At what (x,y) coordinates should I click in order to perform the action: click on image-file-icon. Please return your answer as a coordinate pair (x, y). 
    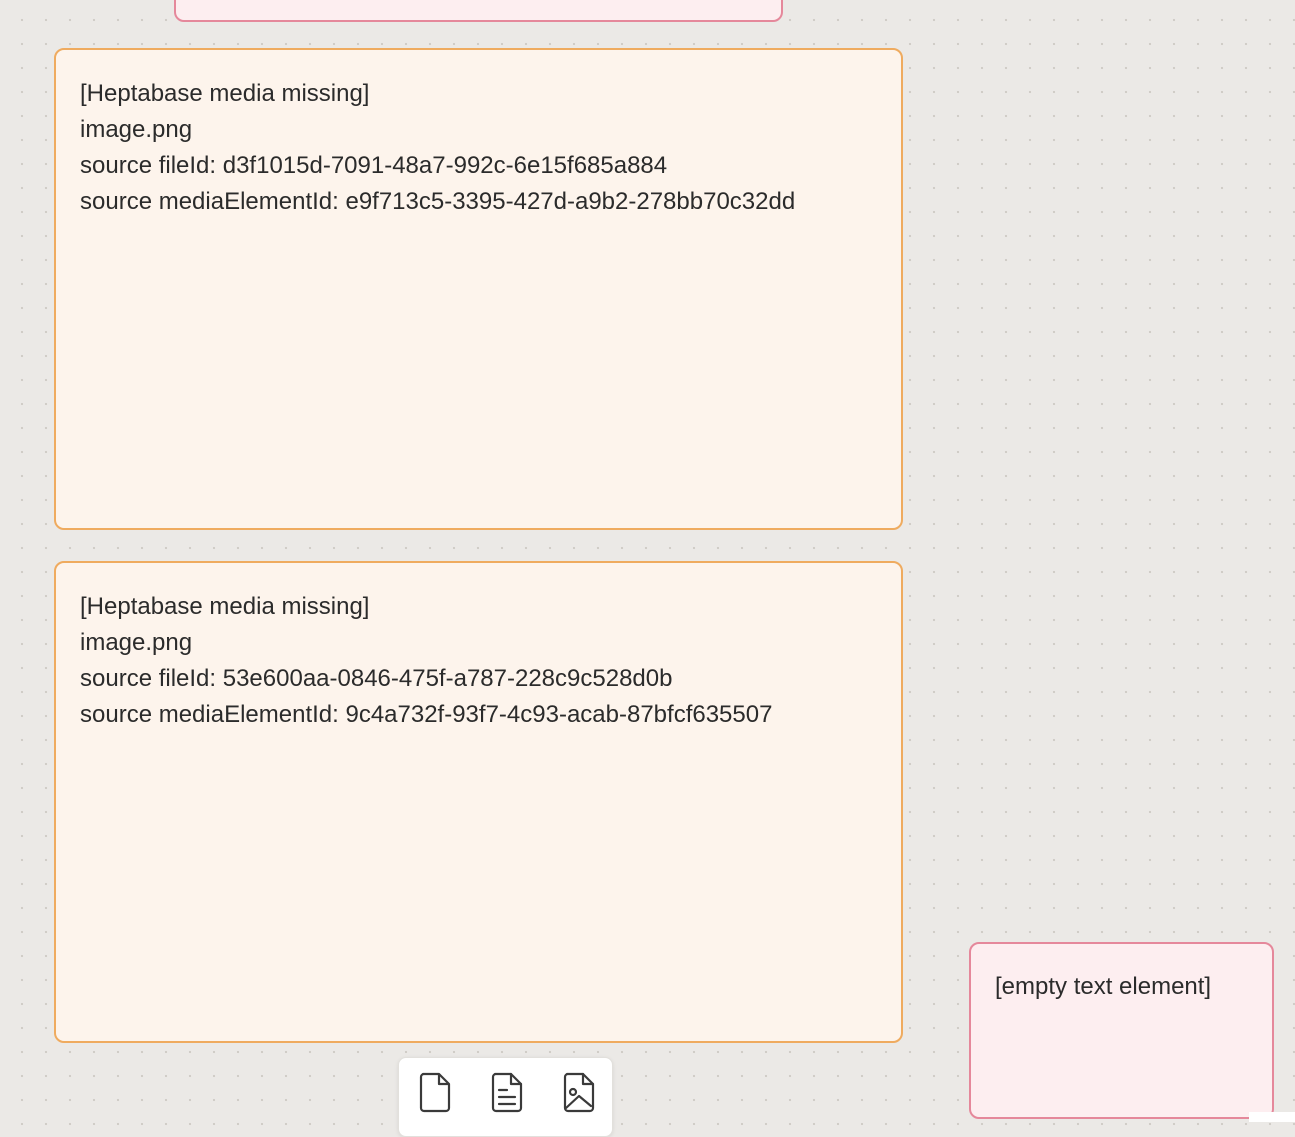
    Looking at the image, I should click on (579, 1094).